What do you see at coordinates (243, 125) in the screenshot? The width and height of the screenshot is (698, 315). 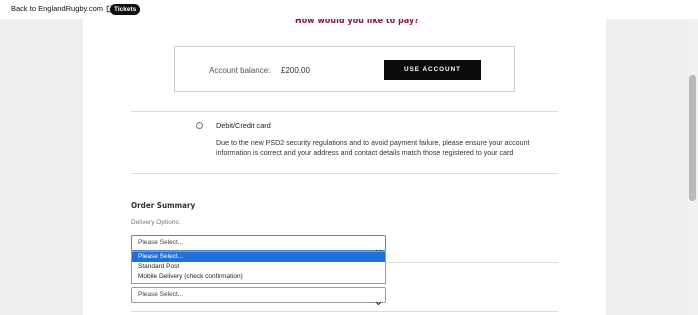 I see `card-payment-label: Debit/Credit card` at bounding box center [243, 125].